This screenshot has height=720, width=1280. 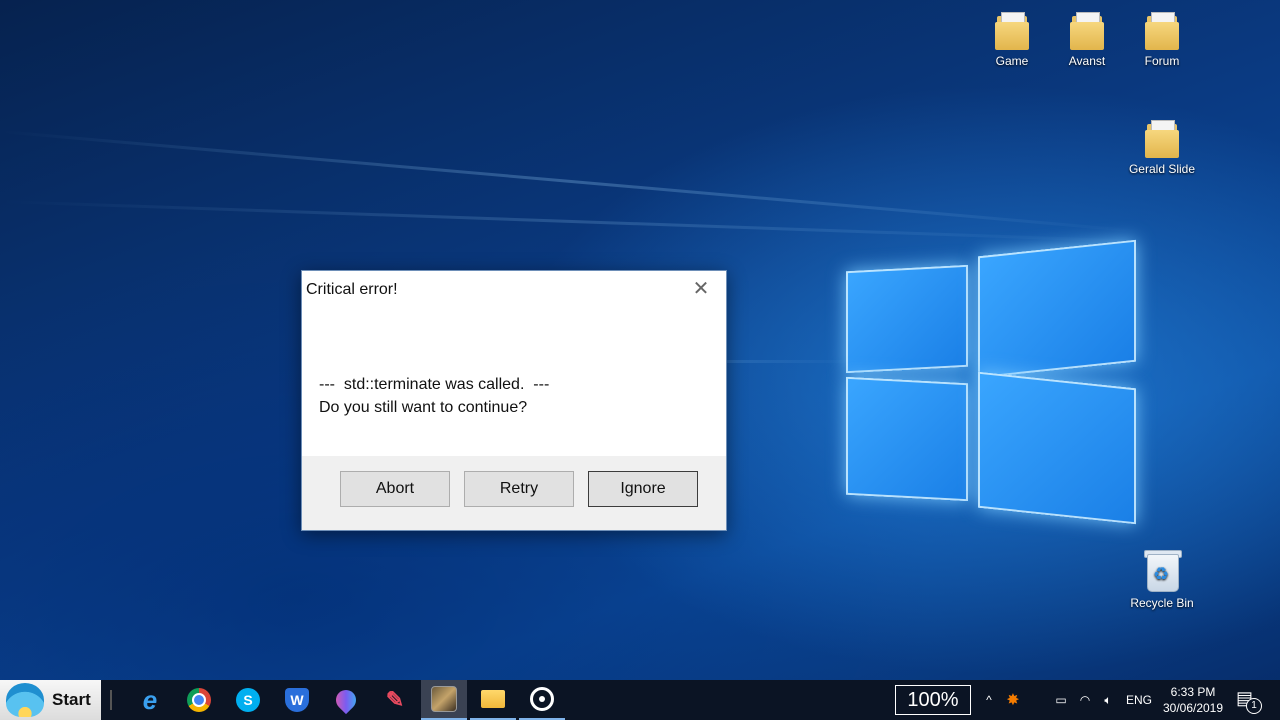 I want to click on desktop-icon-label: Avanst, so click(x=1087, y=61).